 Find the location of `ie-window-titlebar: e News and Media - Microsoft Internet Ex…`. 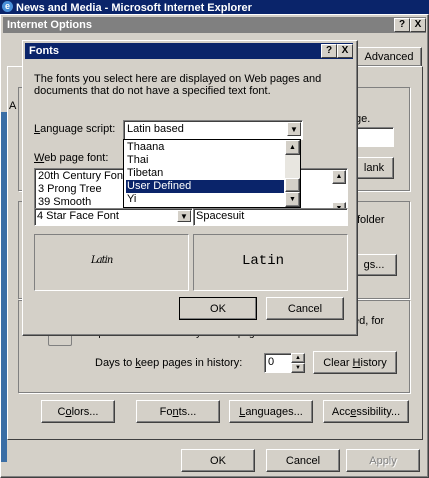

ie-window-titlebar: e News and Media - Microsoft Internet Ex… is located at coordinates (214, 7).